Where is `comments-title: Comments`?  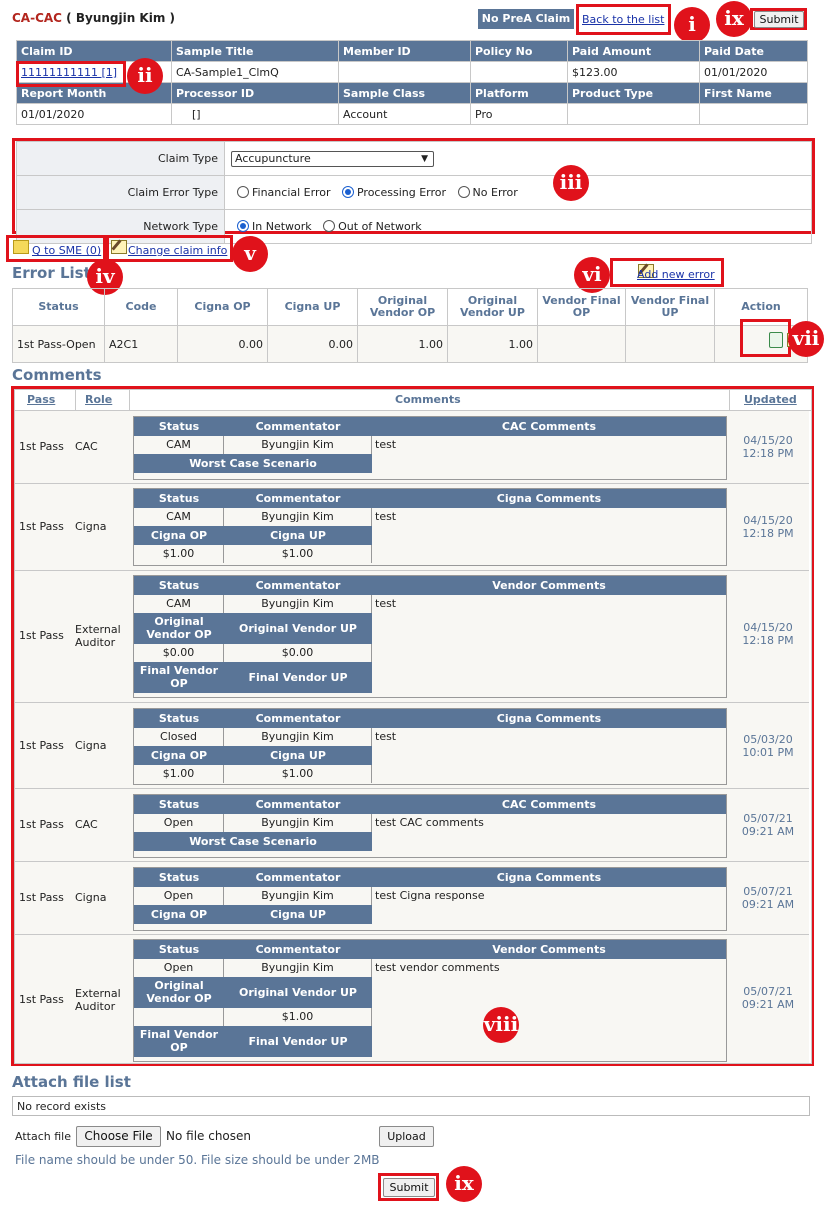
comments-title: Comments is located at coordinates (57, 375).